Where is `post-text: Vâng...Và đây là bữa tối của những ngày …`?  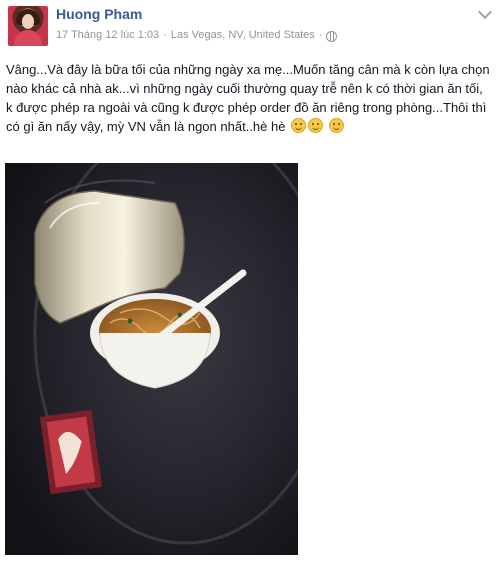
post-text: Vâng...Và đây là bữa tối của những ngày … is located at coordinates (248, 98).